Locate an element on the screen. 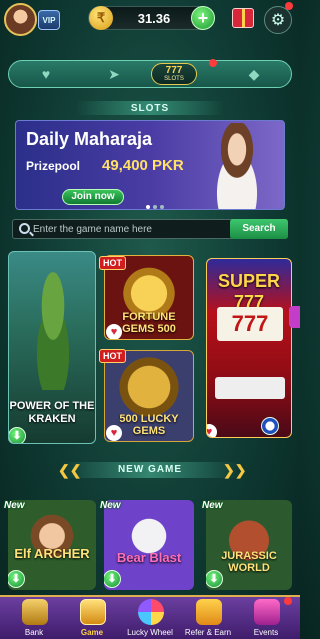 The image size is (320, 639). join-now-button: Join now is located at coordinates (93, 197).